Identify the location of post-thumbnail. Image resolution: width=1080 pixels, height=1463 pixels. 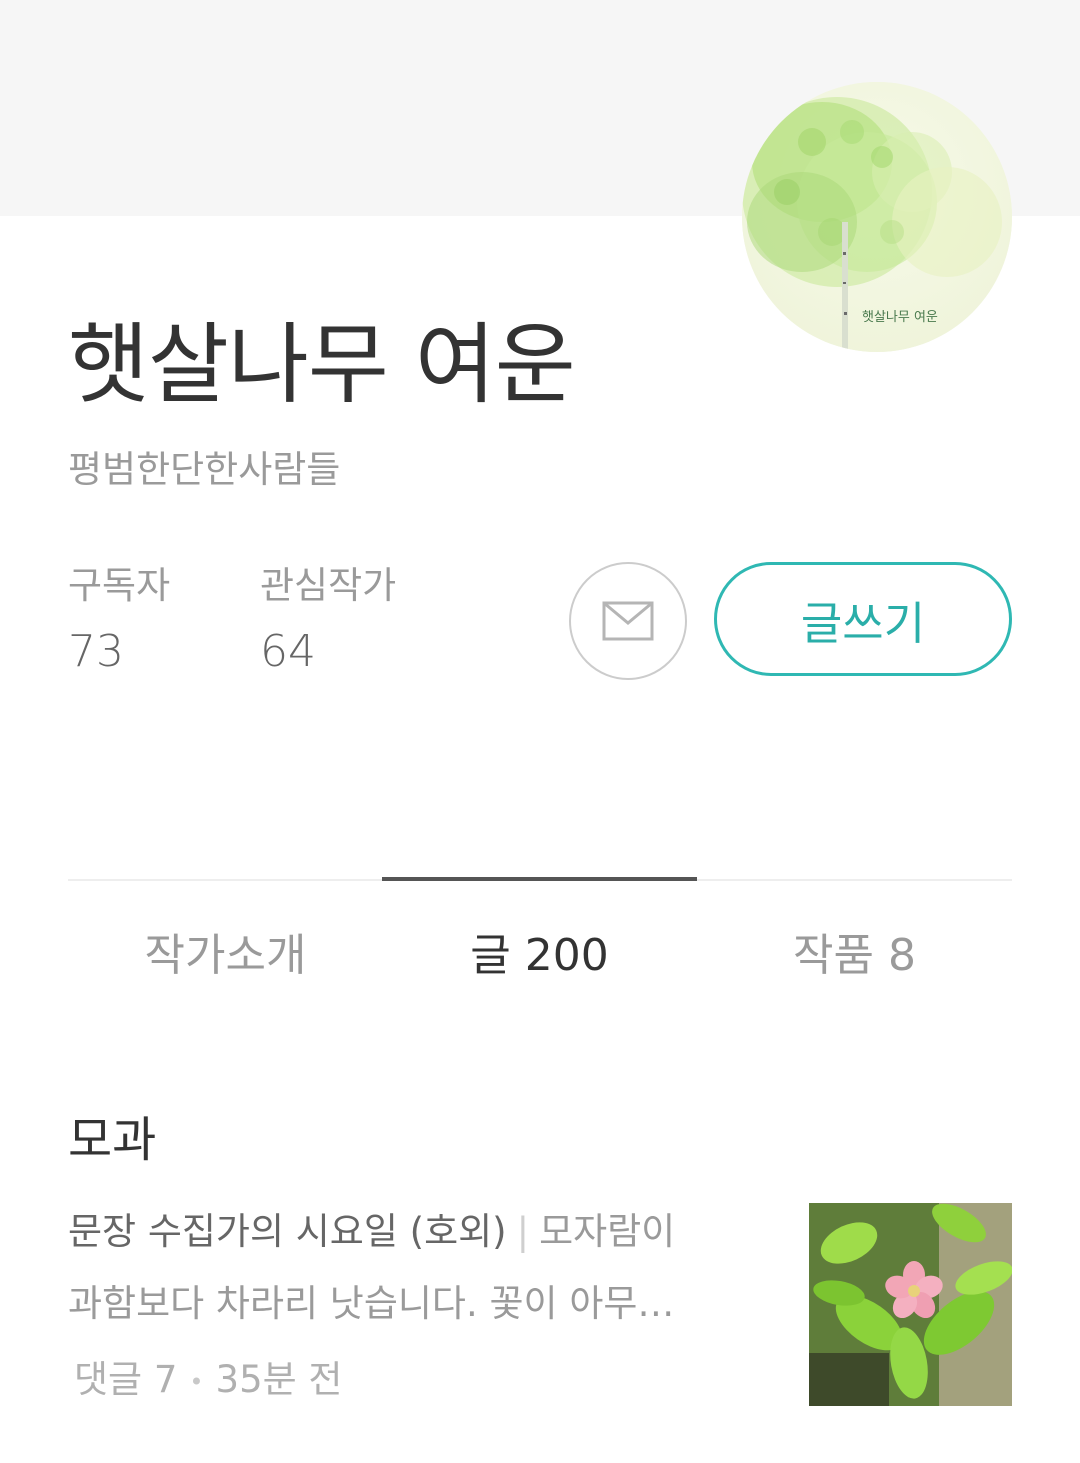
(910, 1304).